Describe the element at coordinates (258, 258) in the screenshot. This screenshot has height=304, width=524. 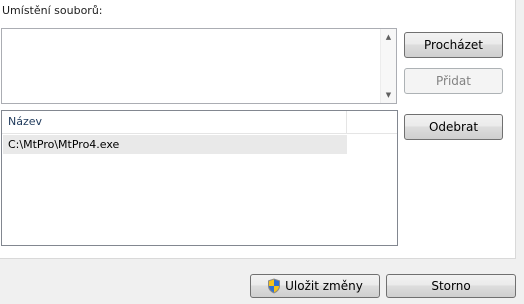
I see `panel-border-bottom` at that location.